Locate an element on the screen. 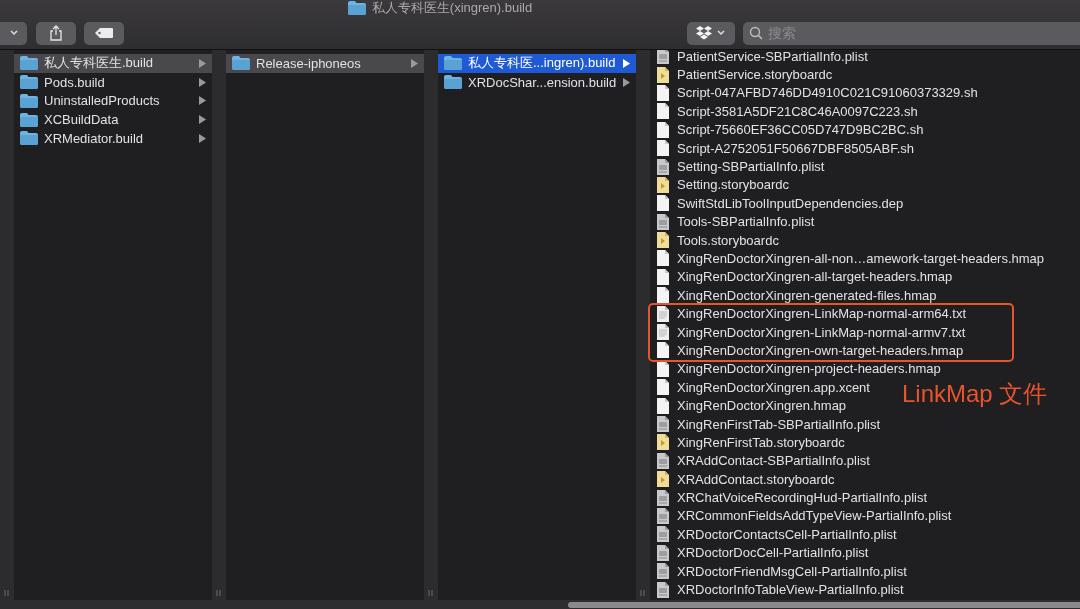  file-item: Tools.storyboardc is located at coordinates (717, 240).